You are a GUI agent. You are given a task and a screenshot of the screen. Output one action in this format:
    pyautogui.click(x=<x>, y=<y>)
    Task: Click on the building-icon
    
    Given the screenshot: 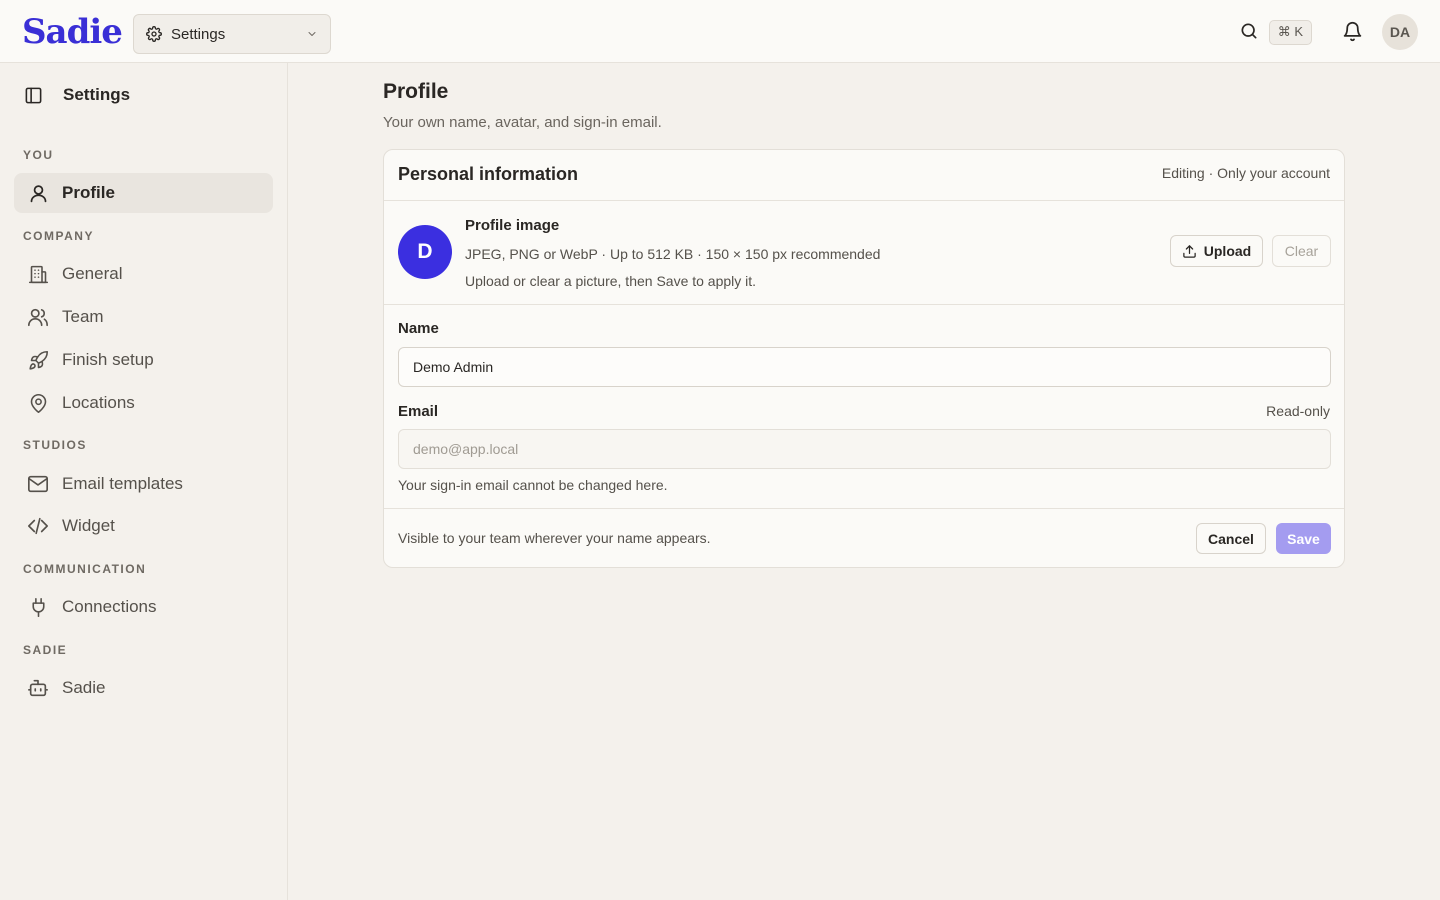 What is the action you would take?
    pyautogui.click(x=38, y=274)
    